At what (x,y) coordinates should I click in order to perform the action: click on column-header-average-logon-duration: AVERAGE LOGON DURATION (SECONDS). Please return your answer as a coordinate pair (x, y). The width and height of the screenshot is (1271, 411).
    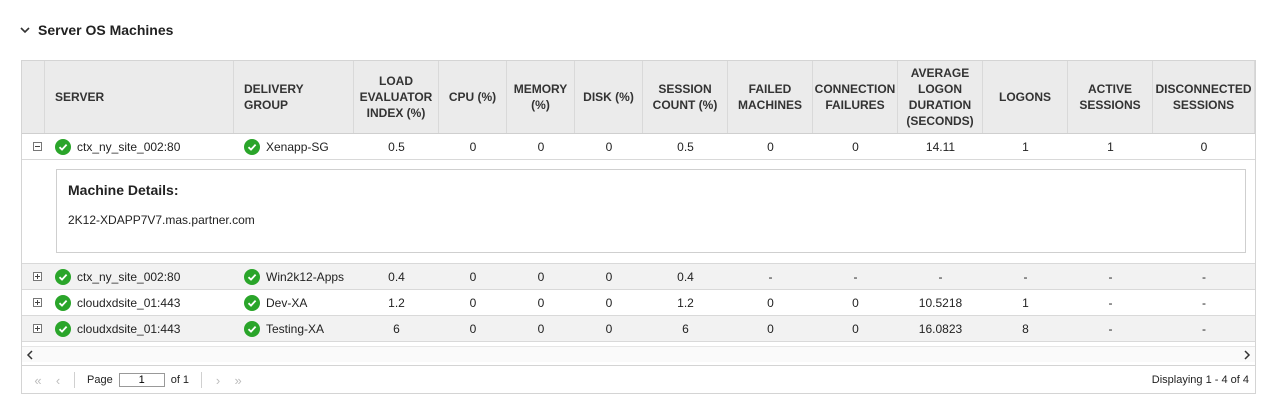
    Looking at the image, I should click on (940, 97).